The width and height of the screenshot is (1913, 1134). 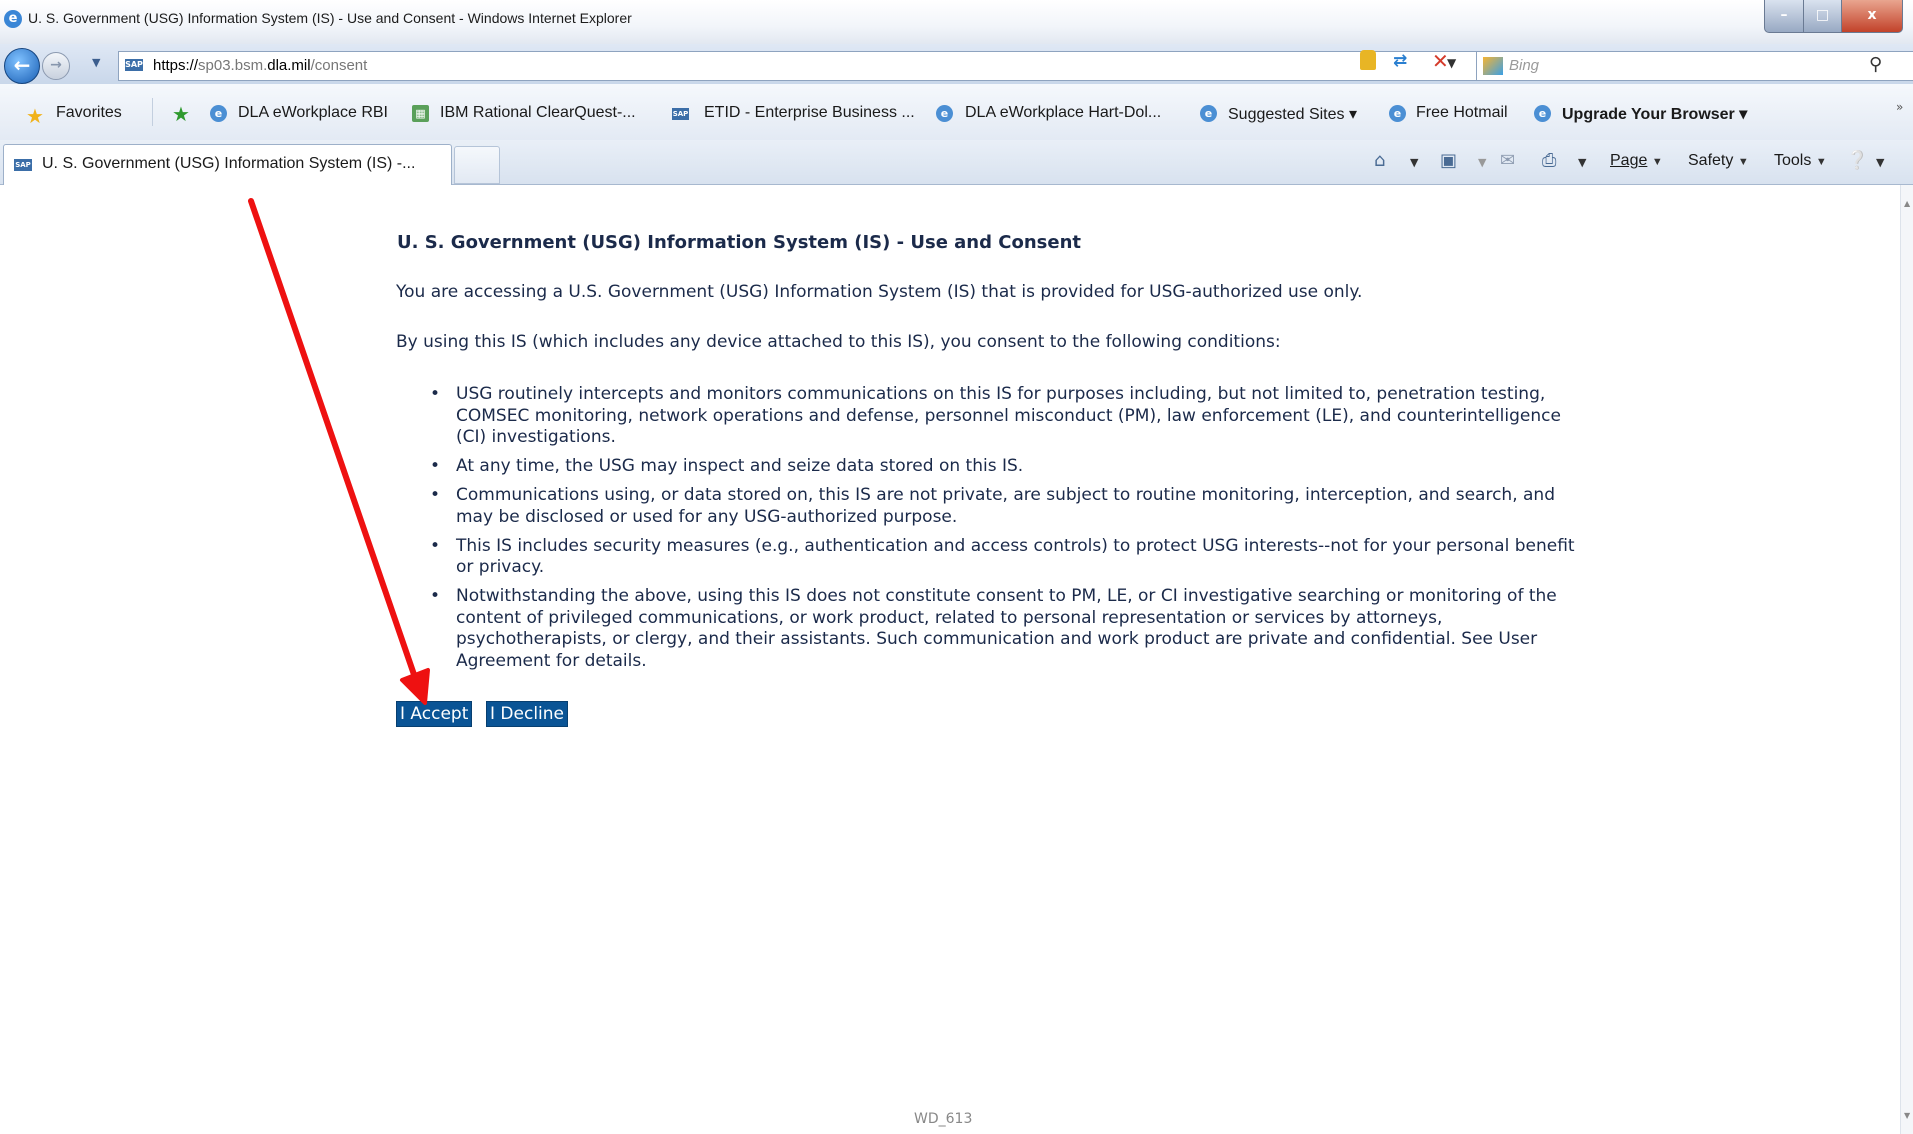 What do you see at coordinates (943, 1119) in the screenshot?
I see `footer-code: WD_613` at bounding box center [943, 1119].